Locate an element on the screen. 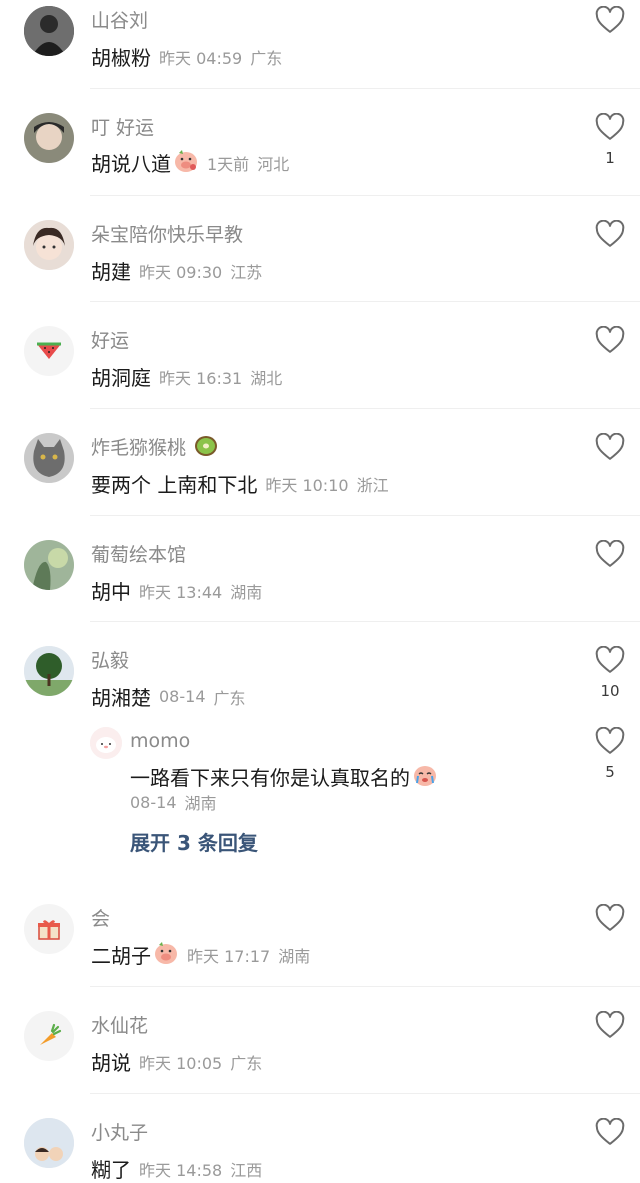  comment-line: 糊了 昨天 14:58 江西 is located at coordinates (176, 1168).